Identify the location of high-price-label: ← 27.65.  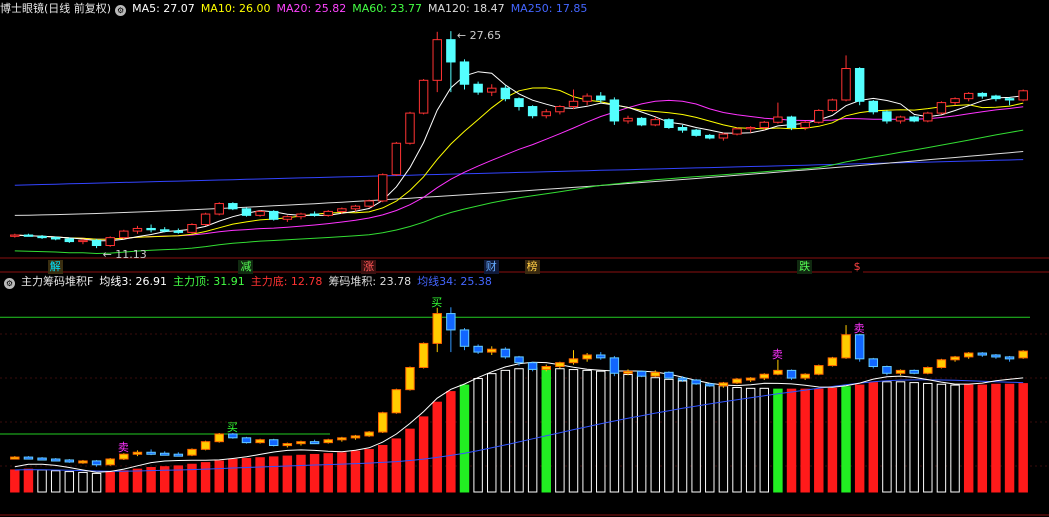
(479, 35).